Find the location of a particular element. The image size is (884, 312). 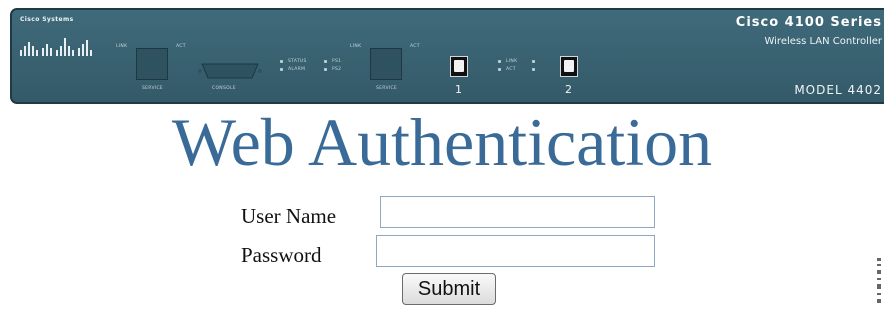

username-input is located at coordinates (517, 212).